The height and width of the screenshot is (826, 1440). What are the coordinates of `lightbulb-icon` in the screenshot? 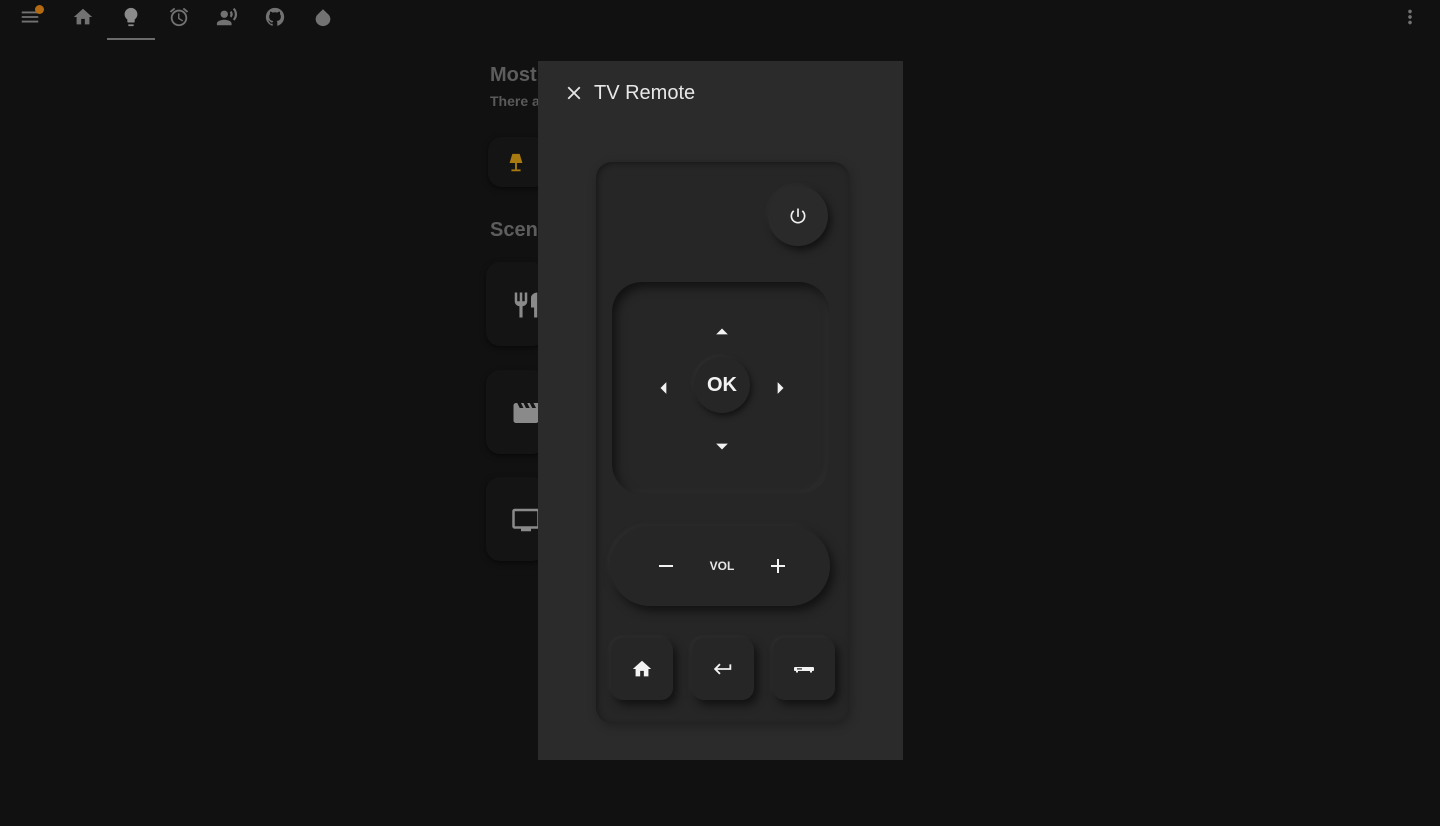 It's located at (131, 17).